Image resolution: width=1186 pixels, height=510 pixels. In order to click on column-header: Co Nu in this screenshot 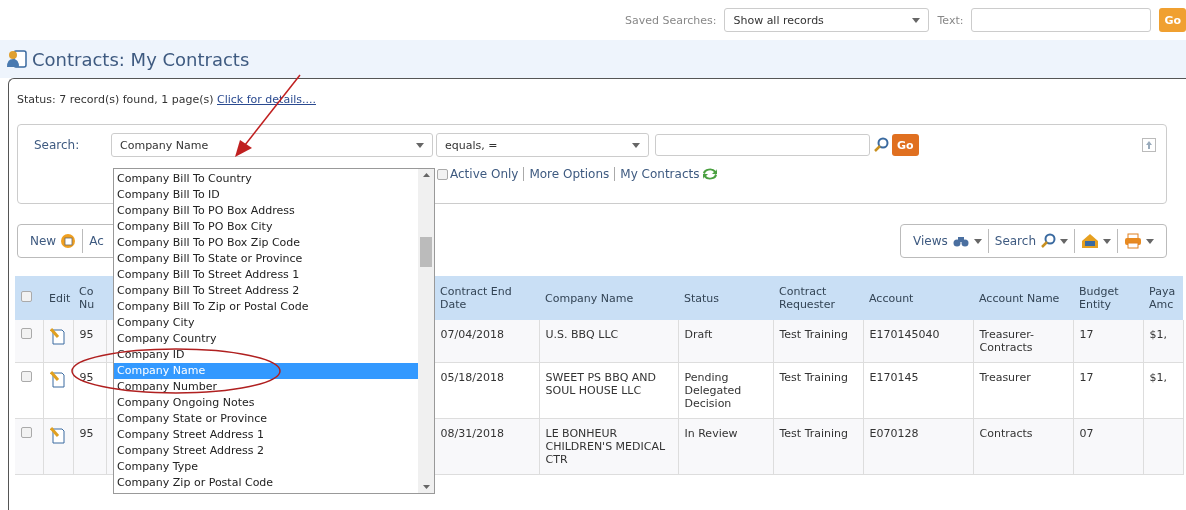, I will do `click(89, 298)`.